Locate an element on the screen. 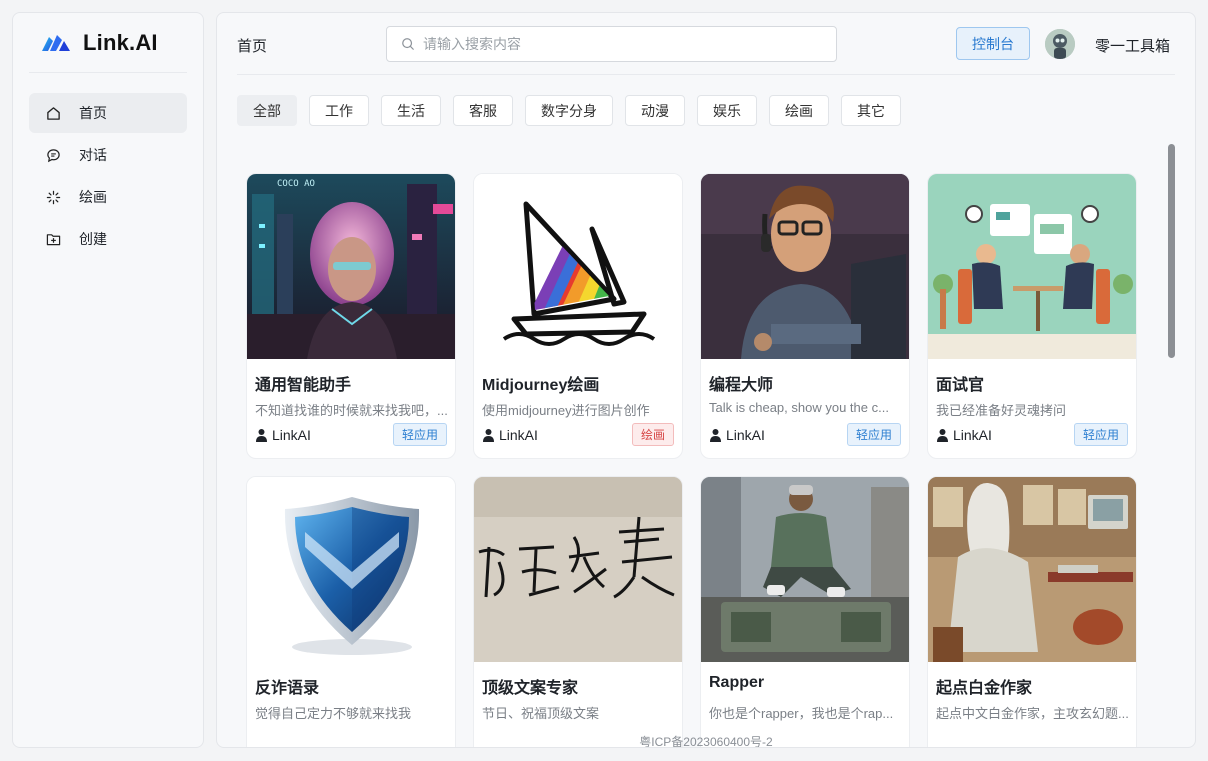  search-icon is located at coordinates (408, 44).